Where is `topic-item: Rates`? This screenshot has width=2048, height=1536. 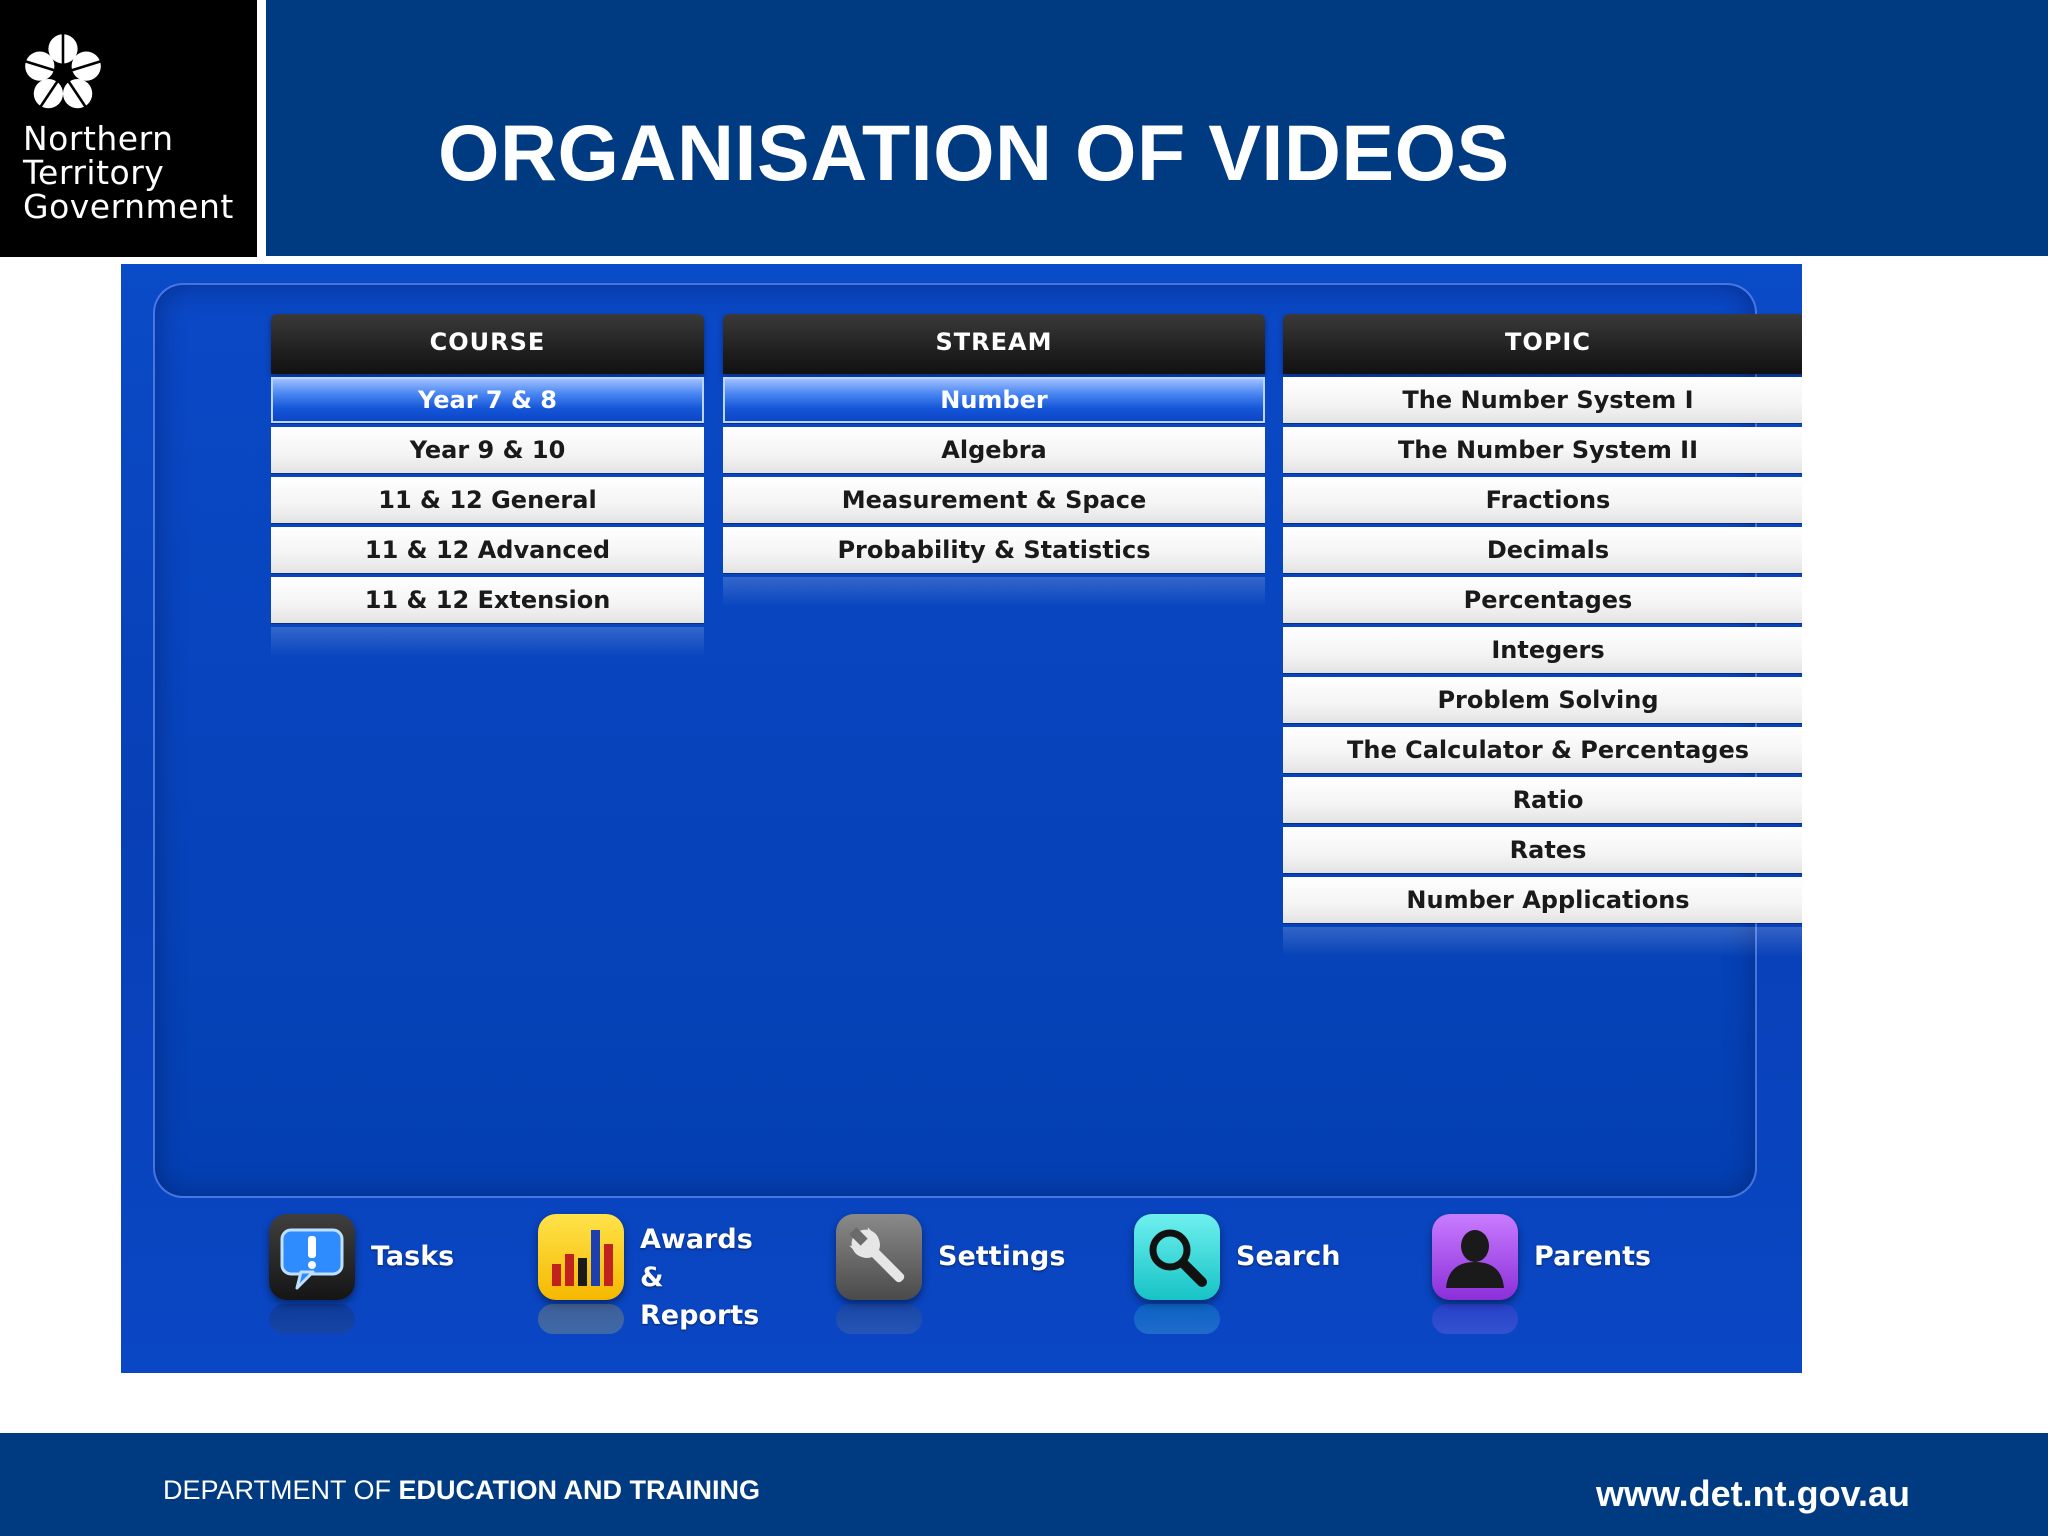
topic-item: Rates is located at coordinates (1542, 850).